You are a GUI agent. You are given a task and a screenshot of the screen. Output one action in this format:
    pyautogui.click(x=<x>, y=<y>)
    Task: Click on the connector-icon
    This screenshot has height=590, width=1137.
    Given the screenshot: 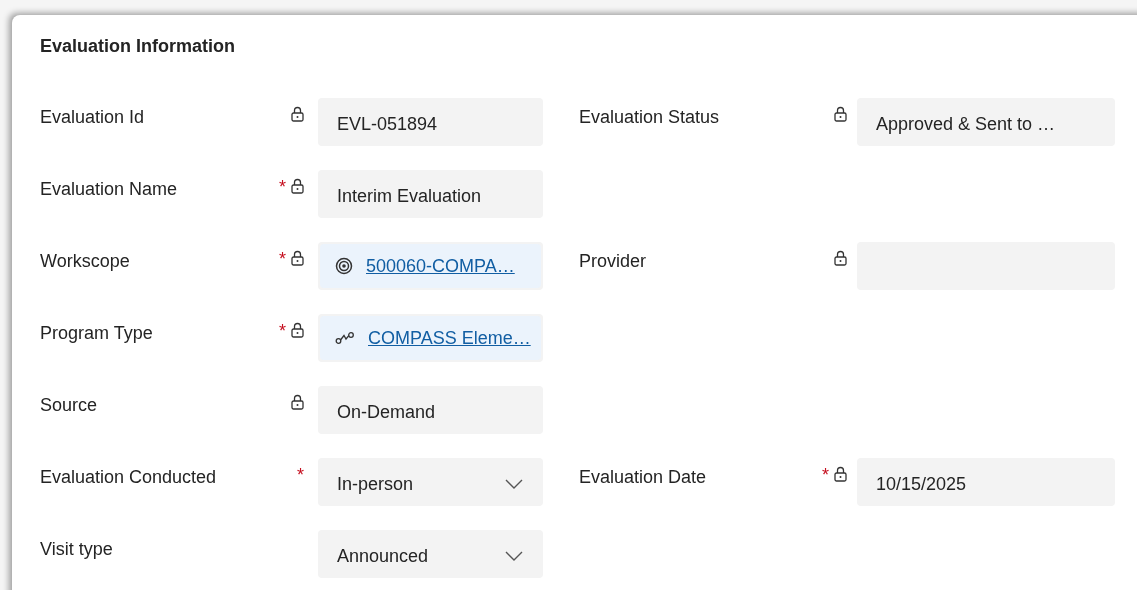 What is the action you would take?
    pyautogui.click(x=345, y=338)
    